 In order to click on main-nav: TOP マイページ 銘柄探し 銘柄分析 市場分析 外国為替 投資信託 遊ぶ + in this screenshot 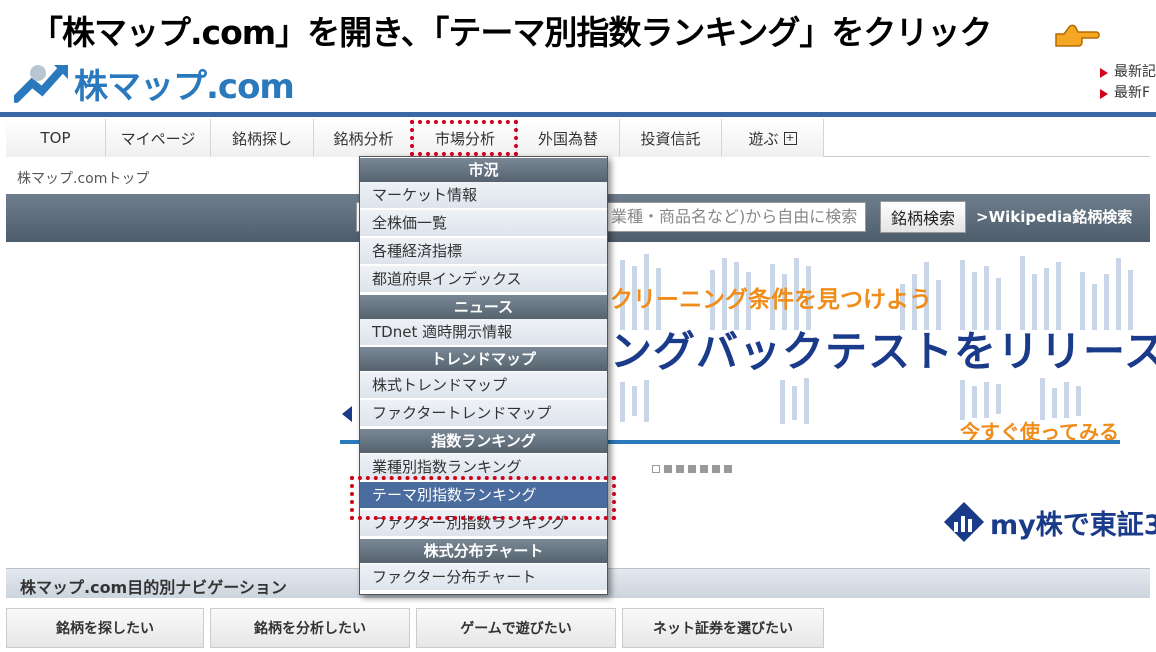, I will do `click(578, 138)`.